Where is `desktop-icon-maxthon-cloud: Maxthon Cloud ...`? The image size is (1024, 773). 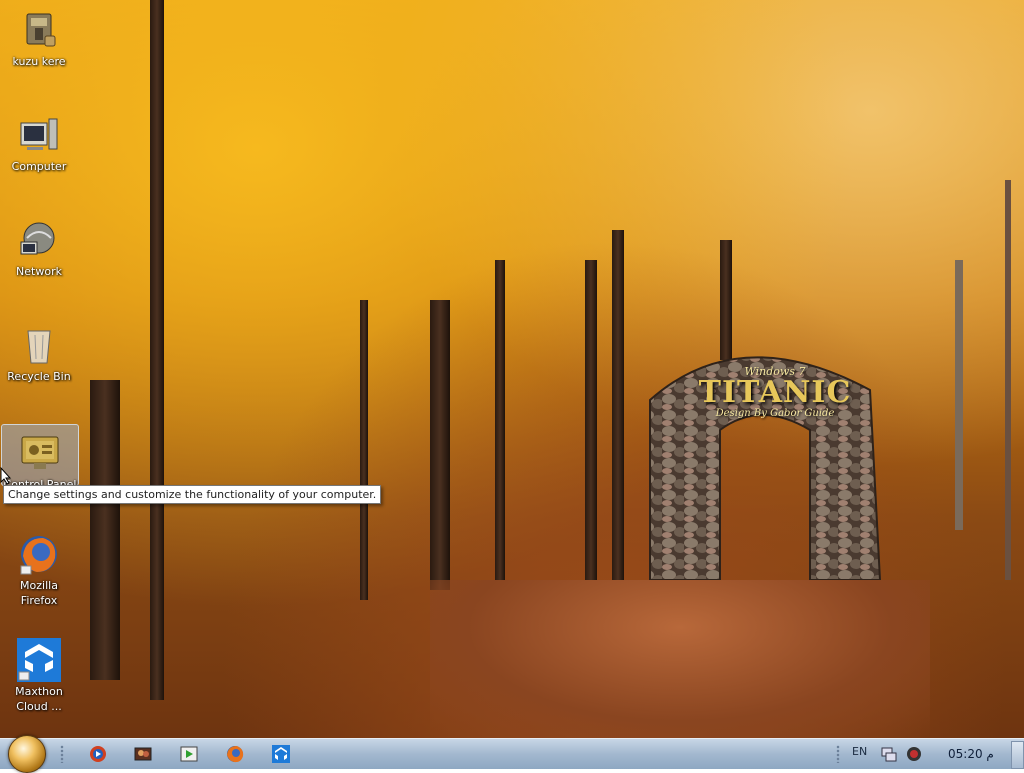
desktop-icon-maxthon-cloud: Maxthon Cloud ... is located at coordinates (39, 673).